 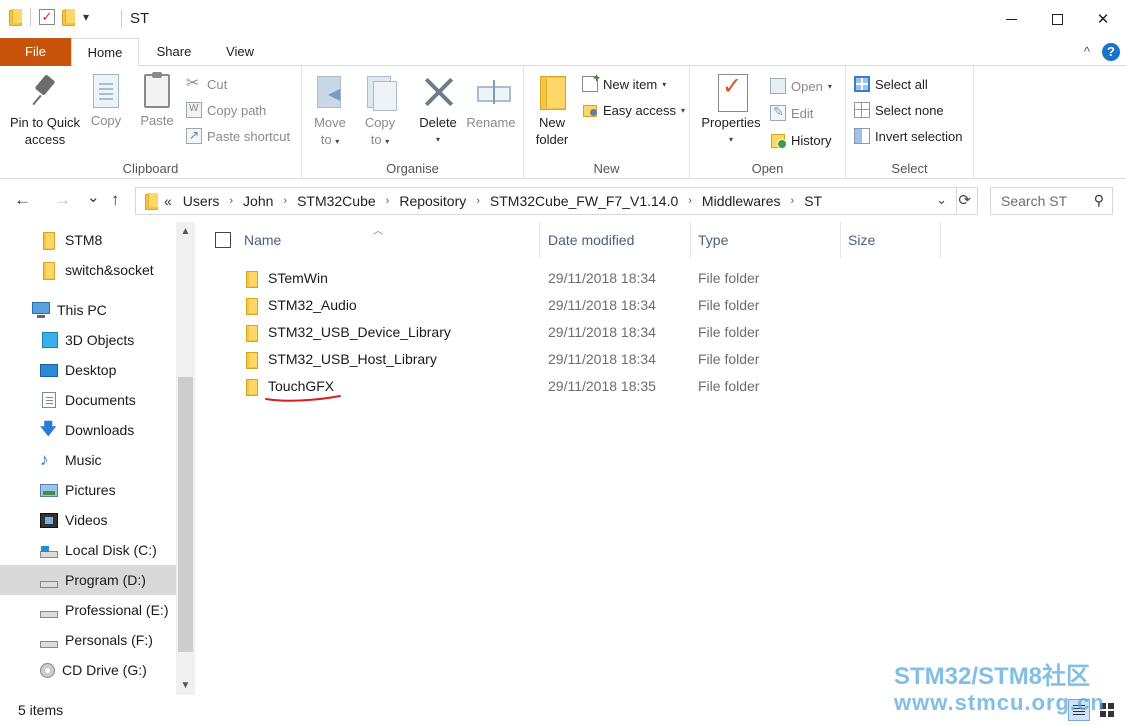 I want to click on delete-button: Delete ▾, so click(x=438, y=111).